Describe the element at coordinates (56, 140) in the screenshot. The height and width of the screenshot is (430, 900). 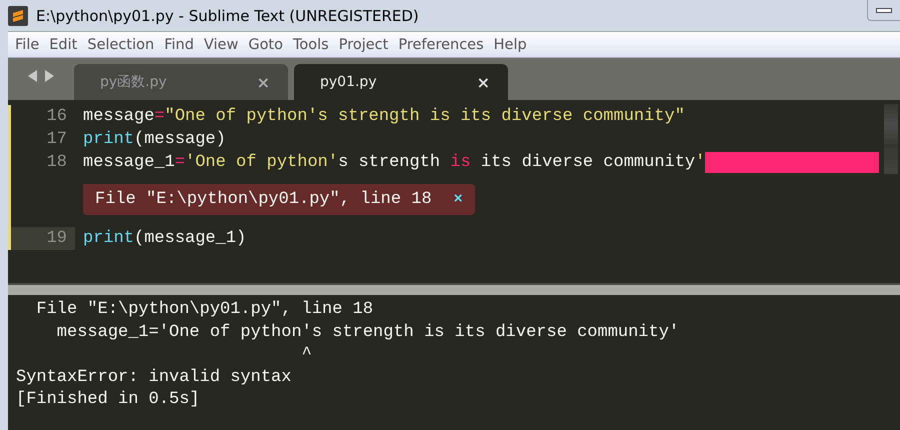
I see `line-number: 17` at that location.